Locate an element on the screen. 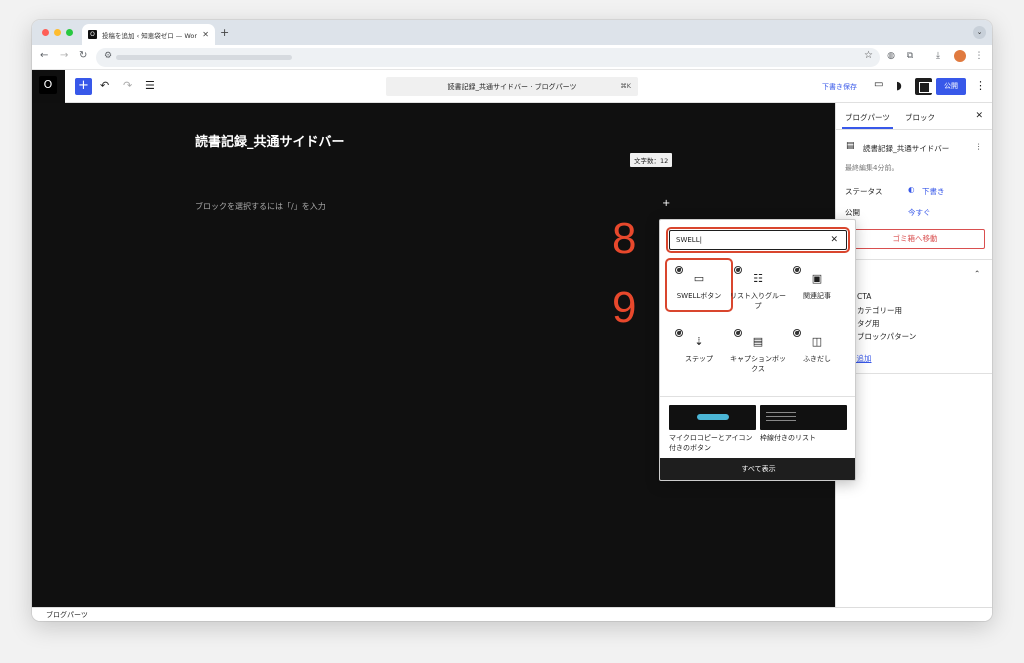 The height and width of the screenshot is (663, 1024). button-icon: ▭ is located at coordinates (699, 278).